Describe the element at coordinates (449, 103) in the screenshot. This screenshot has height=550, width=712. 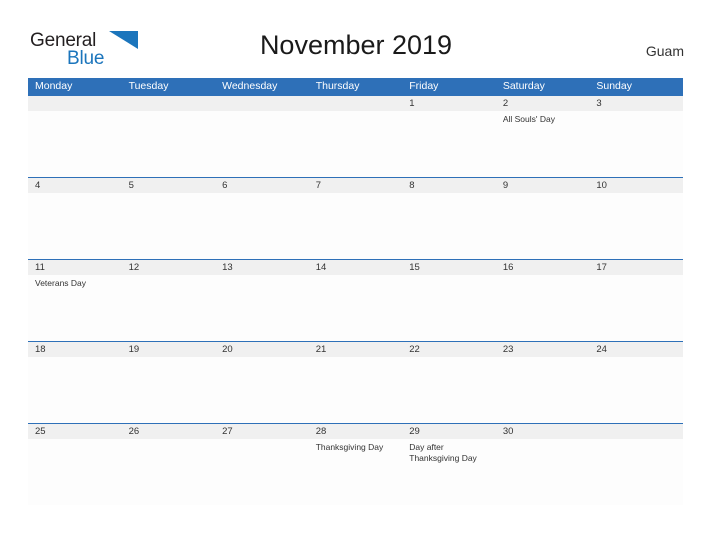
I see `day-number: 1` at that location.